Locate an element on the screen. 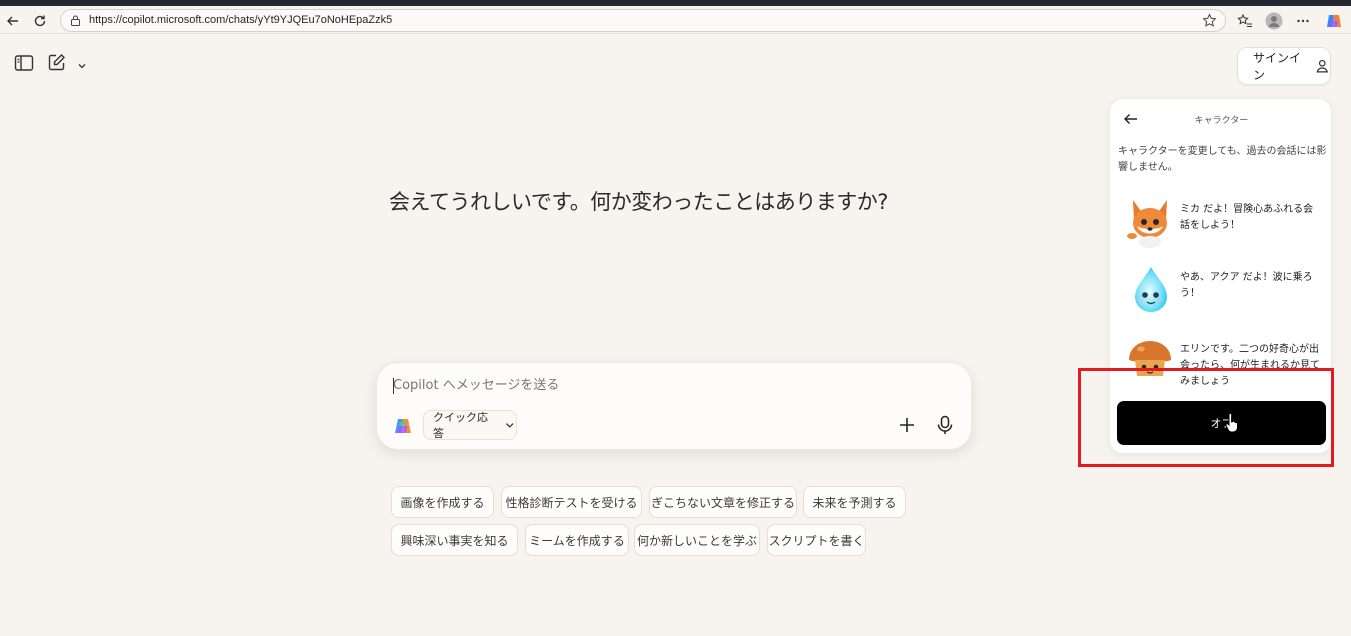 This screenshot has height=636, width=1351. character-option-aqua: やあ、アクア だよ！波に乗ろう！ is located at coordinates (1225, 292).